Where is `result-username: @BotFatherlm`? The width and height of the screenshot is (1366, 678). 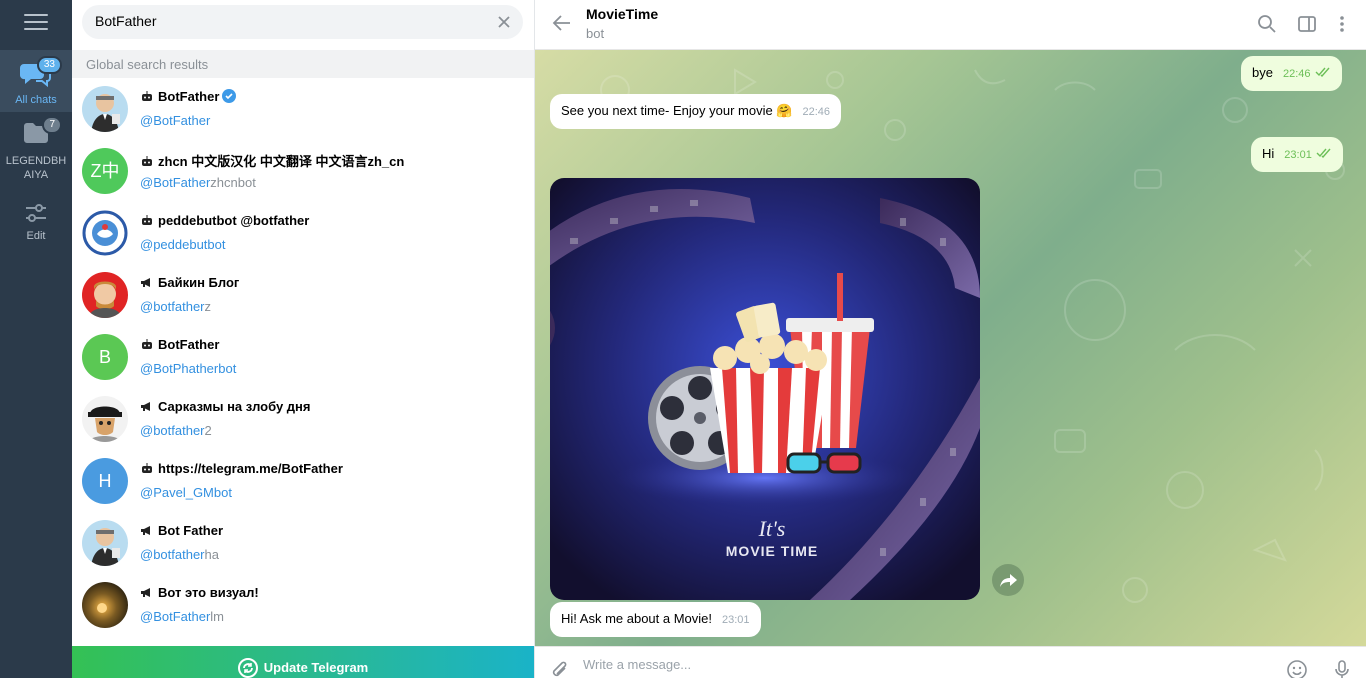 result-username: @BotFatherlm is located at coordinates (182, 616).